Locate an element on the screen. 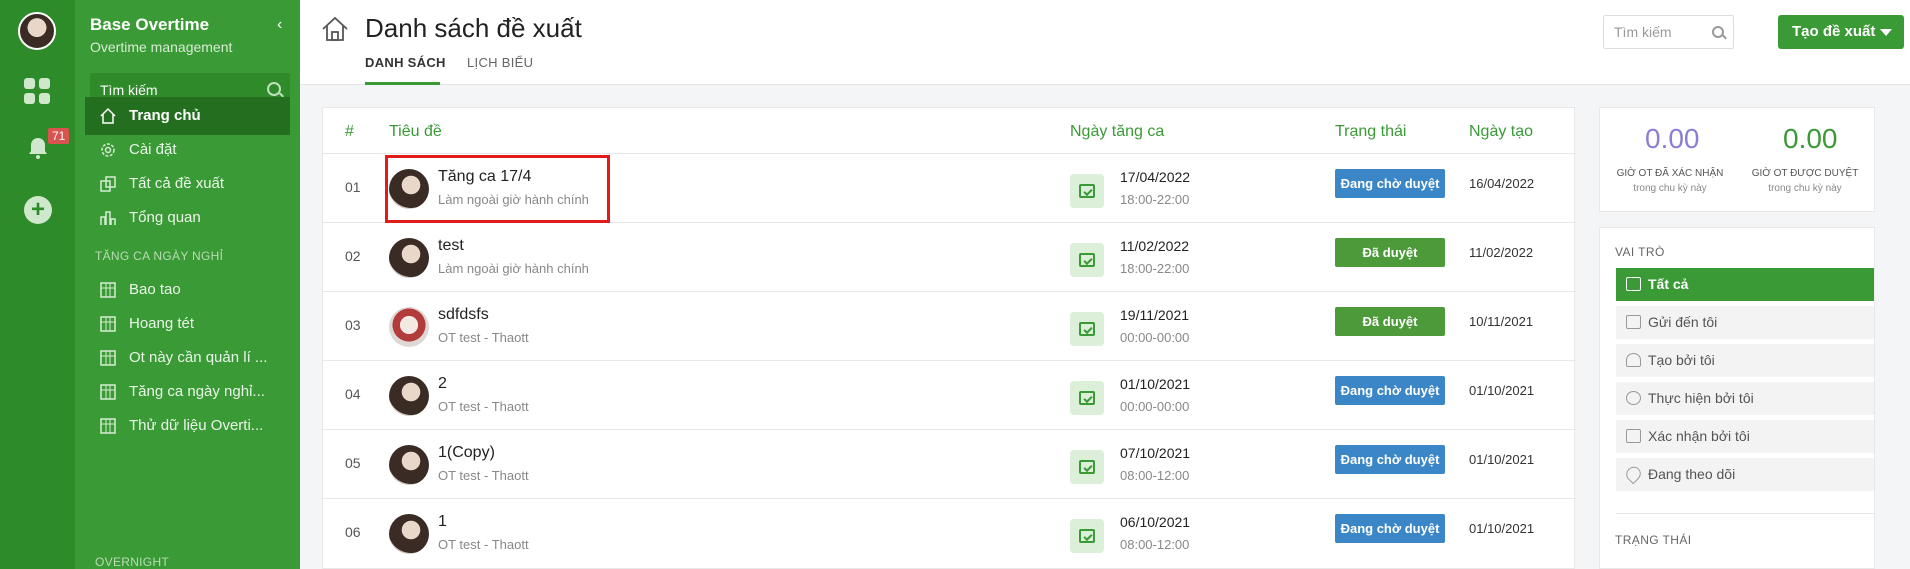 The height and width of the screenshot is (569, 1910). sidebar-item-label: Bao tao is located at coordinates (155, 289).